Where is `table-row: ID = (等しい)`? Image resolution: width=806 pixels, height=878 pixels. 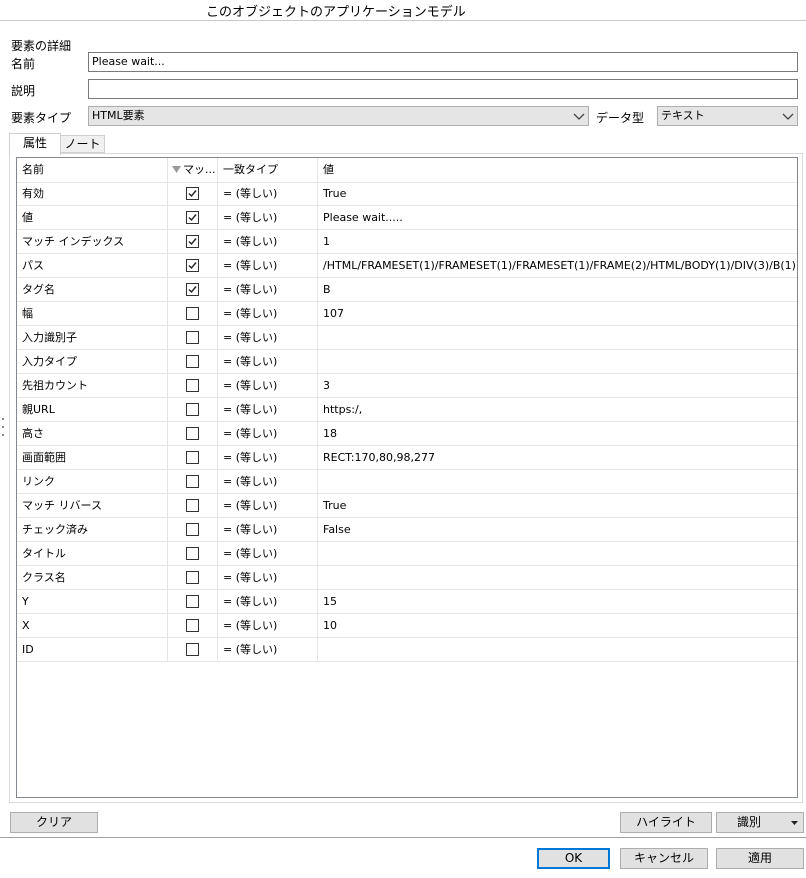
table-row: ID = (等しい) is located at coordinates (407, 650).